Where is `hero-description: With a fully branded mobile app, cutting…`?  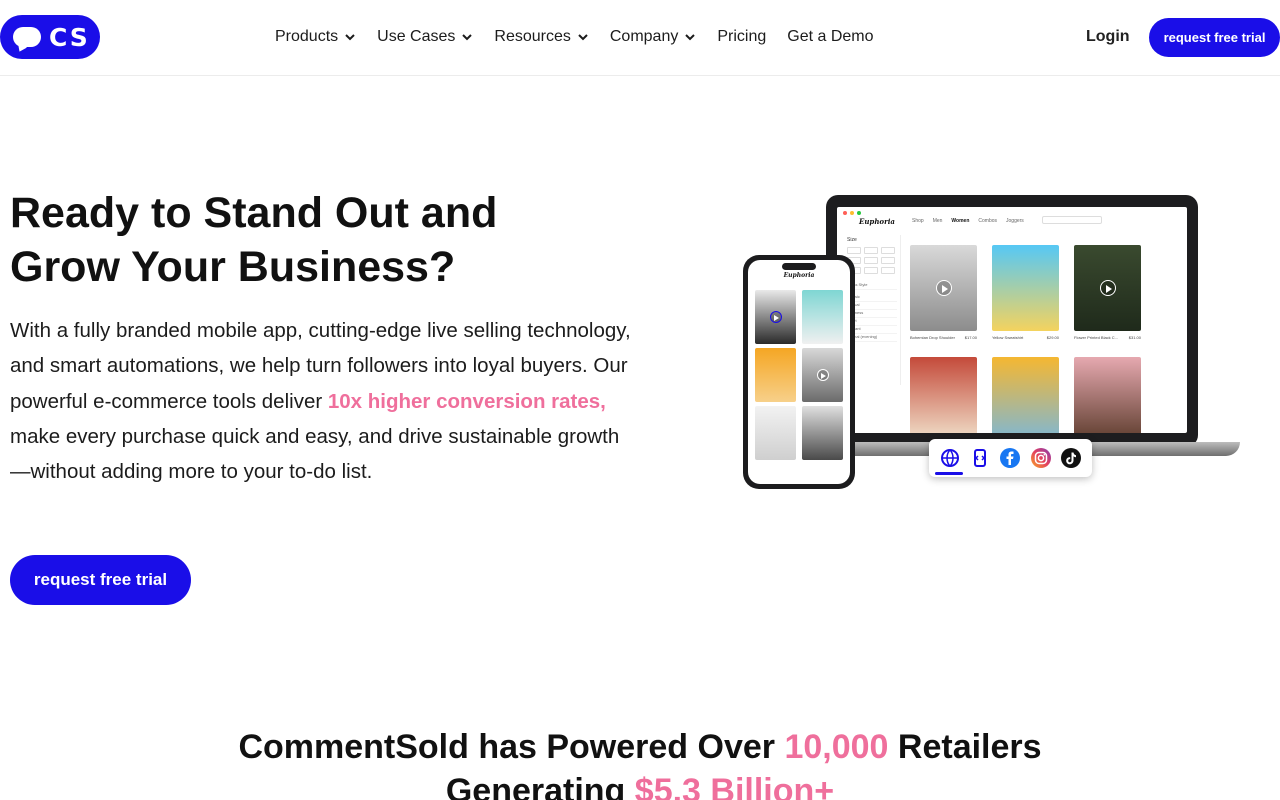
hero-description: With a fully branded mobile app, cutting… is located at coordinates (322, 401).